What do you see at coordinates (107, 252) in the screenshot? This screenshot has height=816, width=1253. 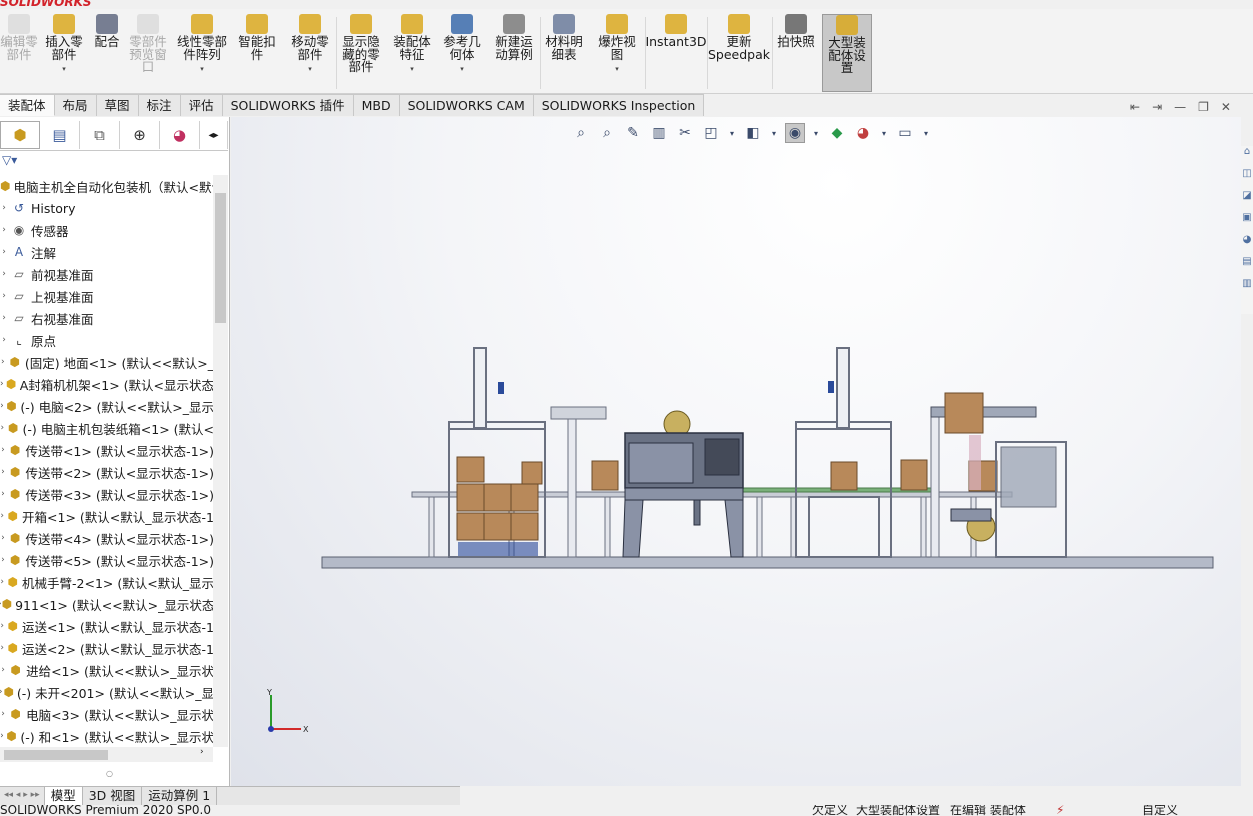 I see `tree-item: › A 注解` at bounding box center [107, 252].